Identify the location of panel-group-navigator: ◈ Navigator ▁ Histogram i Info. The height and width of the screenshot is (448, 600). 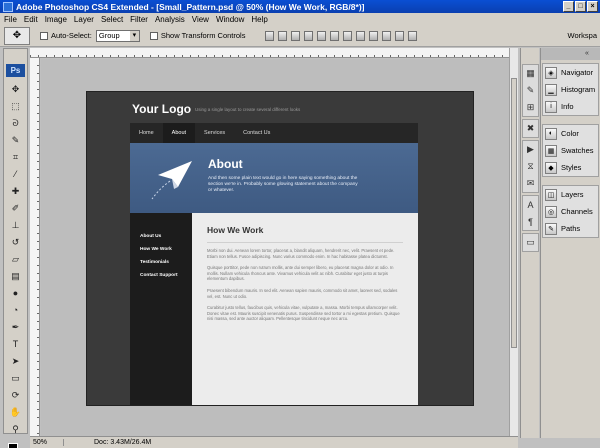
(570, 89).